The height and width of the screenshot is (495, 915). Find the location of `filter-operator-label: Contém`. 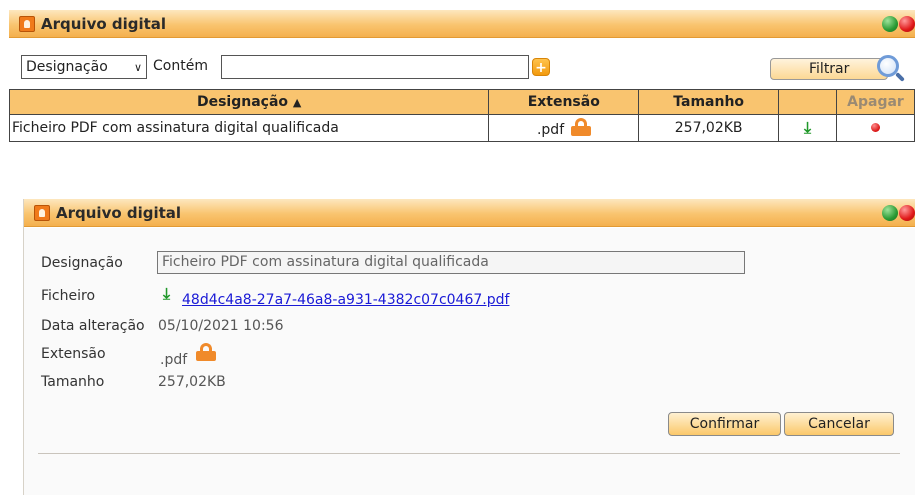

filter-operator-label: Contém is located at coordinates (180, 66).